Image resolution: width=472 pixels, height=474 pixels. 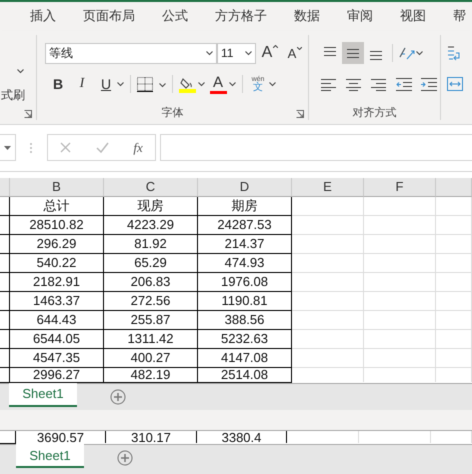 I want to click on ribbon-tab: 页面布局, so click(x=109, y=17).